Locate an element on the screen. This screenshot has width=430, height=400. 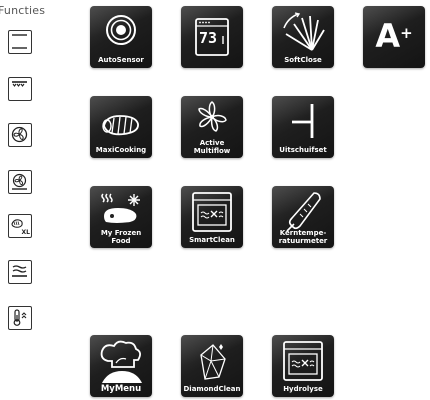
tile-label: MyMenu is located at coordinates (121, 389).